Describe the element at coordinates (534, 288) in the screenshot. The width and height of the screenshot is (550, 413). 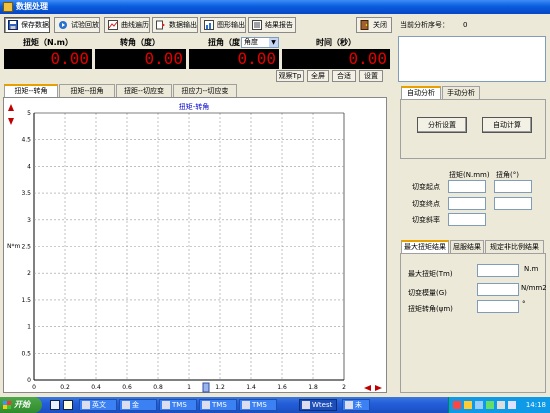
I see `shear-modulus-unit: N/mm2` at that location.